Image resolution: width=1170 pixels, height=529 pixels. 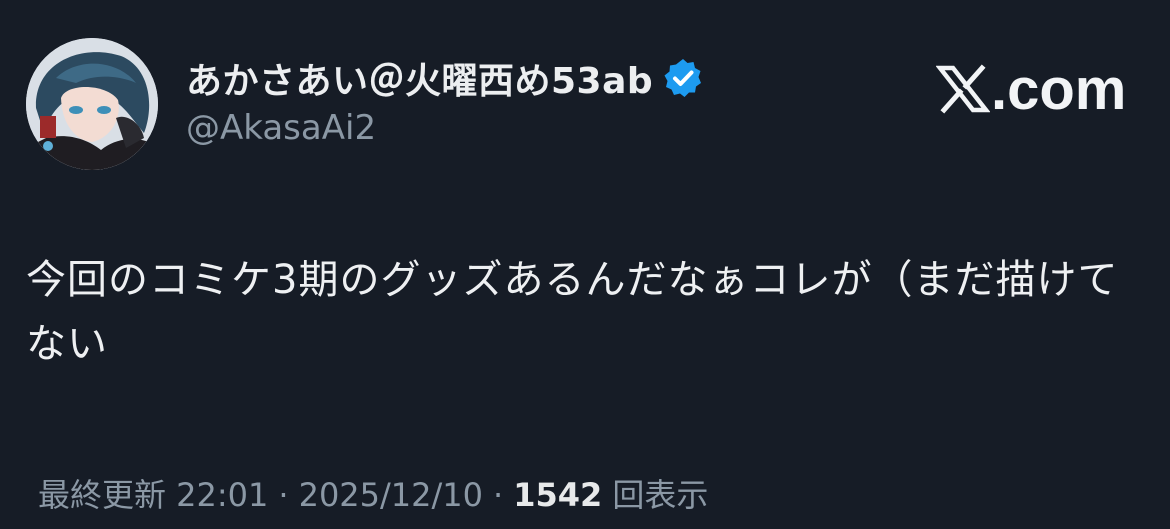 I want to click on tweet-date: 2025/12/10, so click(x=391, y=495).